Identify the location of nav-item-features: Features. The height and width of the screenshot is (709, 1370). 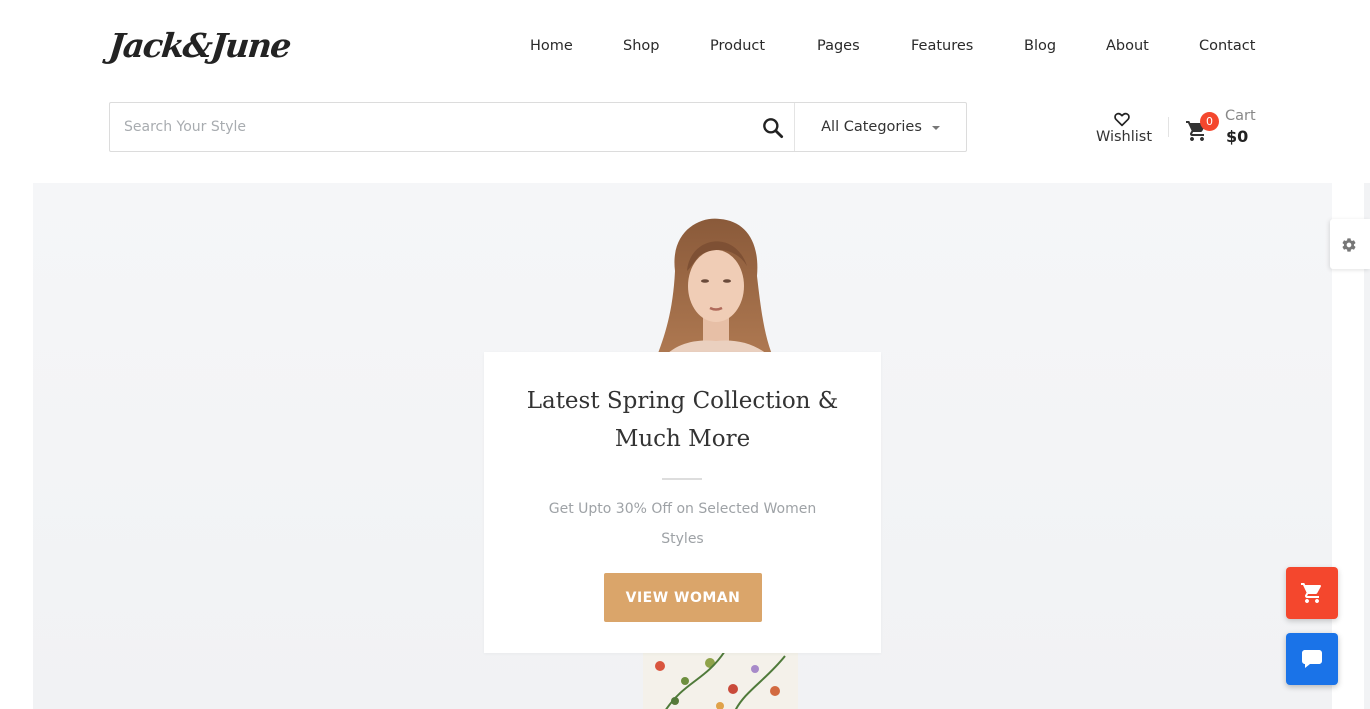
(942, 46).